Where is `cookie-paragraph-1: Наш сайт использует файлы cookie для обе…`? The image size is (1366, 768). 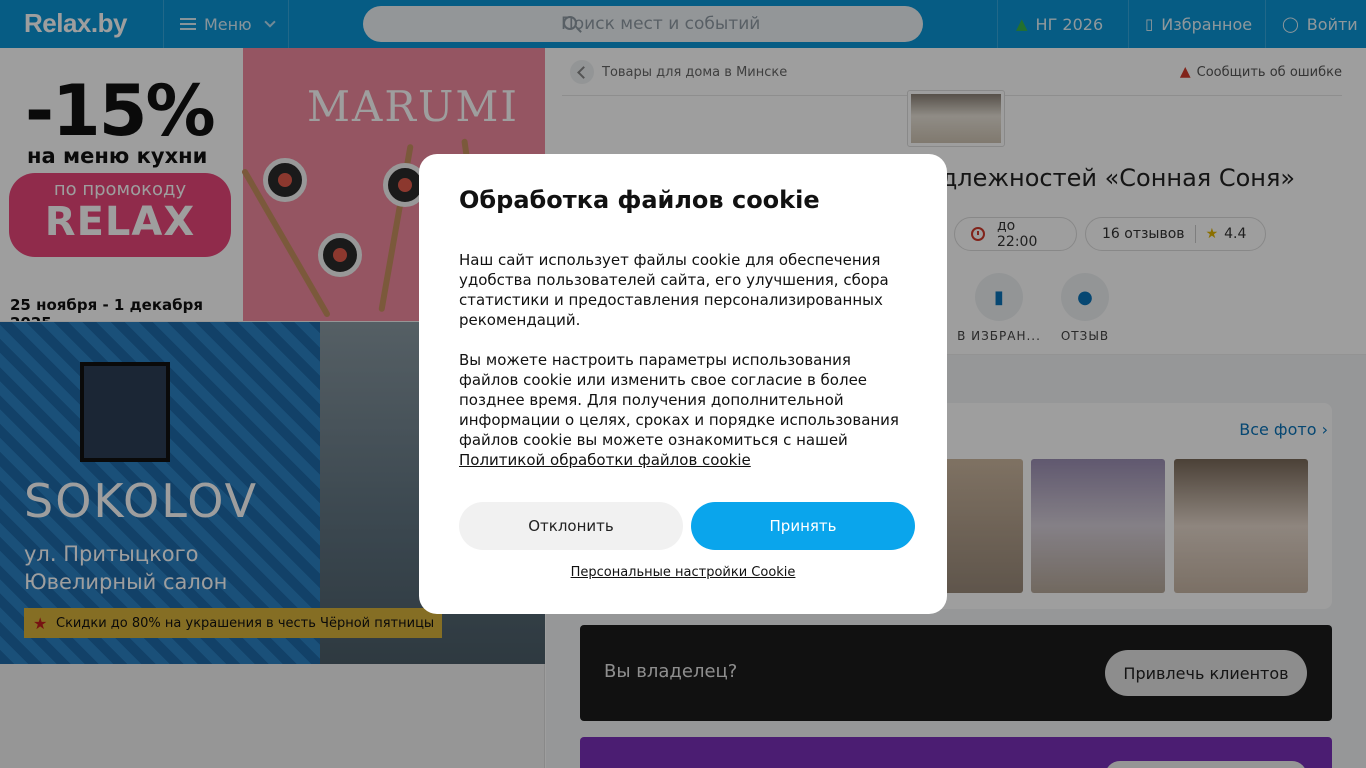
cookie-paragraph-1: Наш сайт использует файлы cookie для обе… is located at coordinates (674, 290).